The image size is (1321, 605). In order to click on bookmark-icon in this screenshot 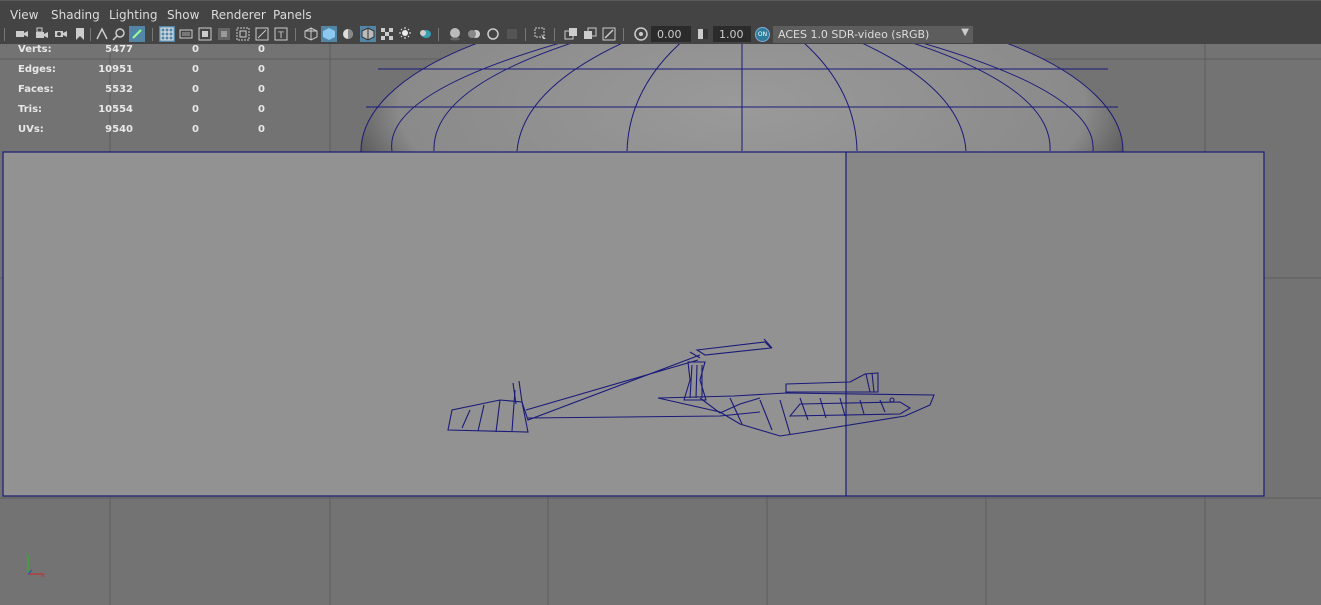, I will do `click(80, 34)`.